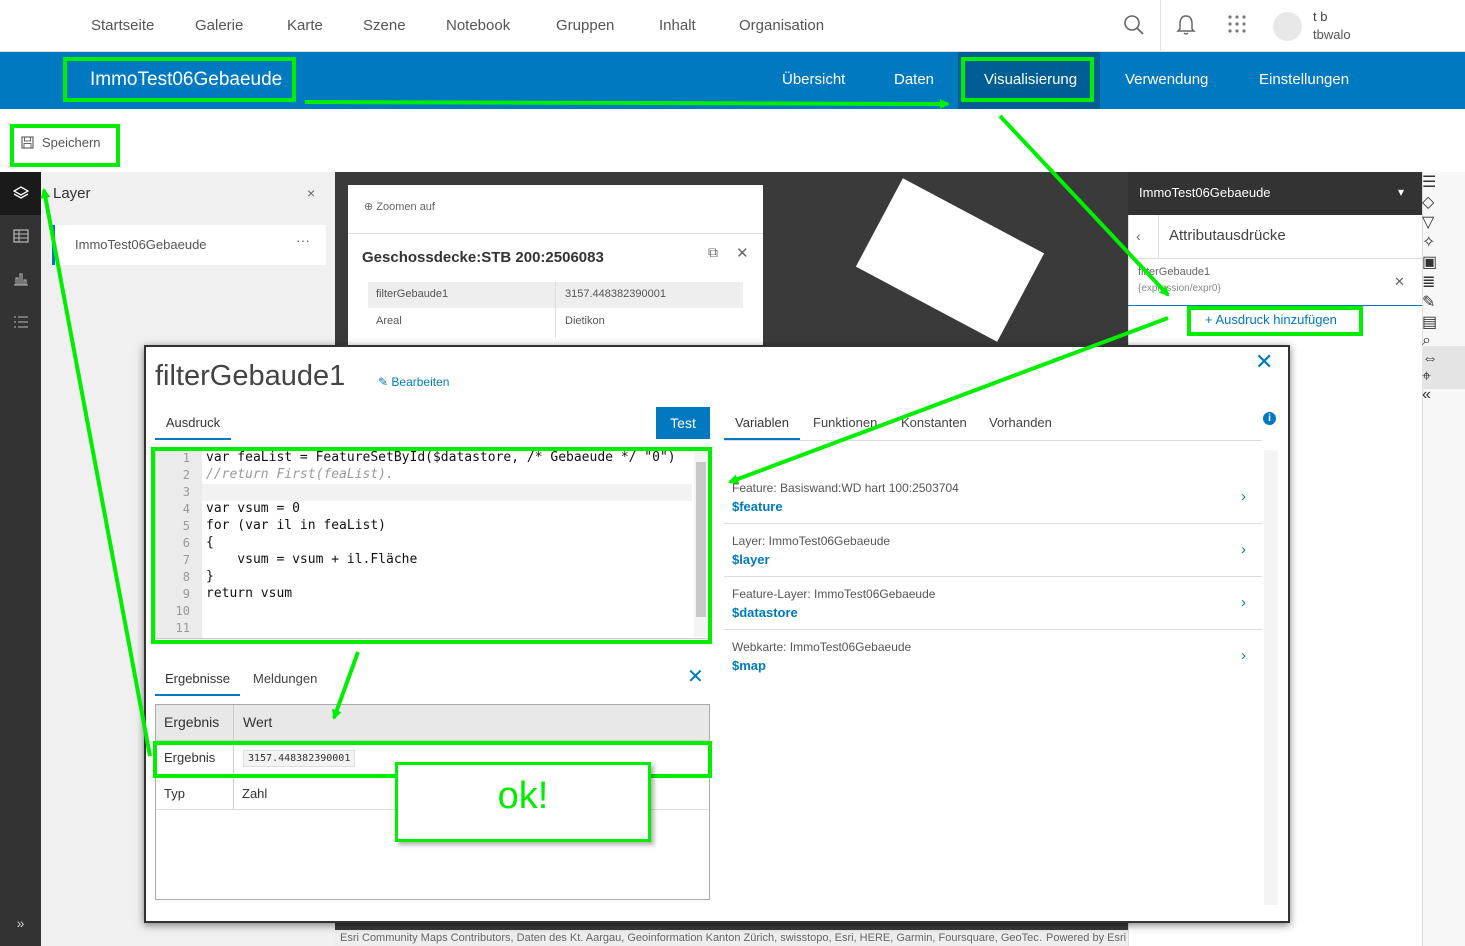 This screenshot has width=1465, height=946. Describe the element at coordinates (615, 294) in the screenshot. I see `popup-value: 3157.448382390001` at that location.